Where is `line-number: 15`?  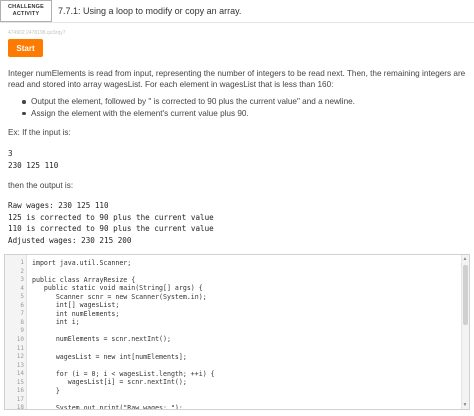 line-number: 15 is located at coordinates (20, 382).